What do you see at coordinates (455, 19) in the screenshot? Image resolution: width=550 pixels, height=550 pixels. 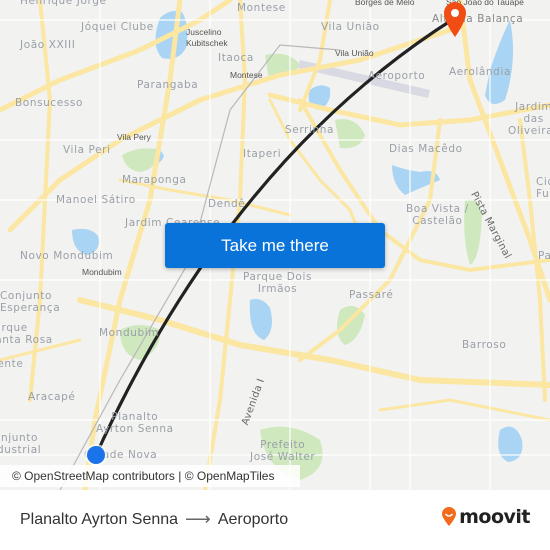 I see `destination-pin-icon` at bounding box center [455, 19].